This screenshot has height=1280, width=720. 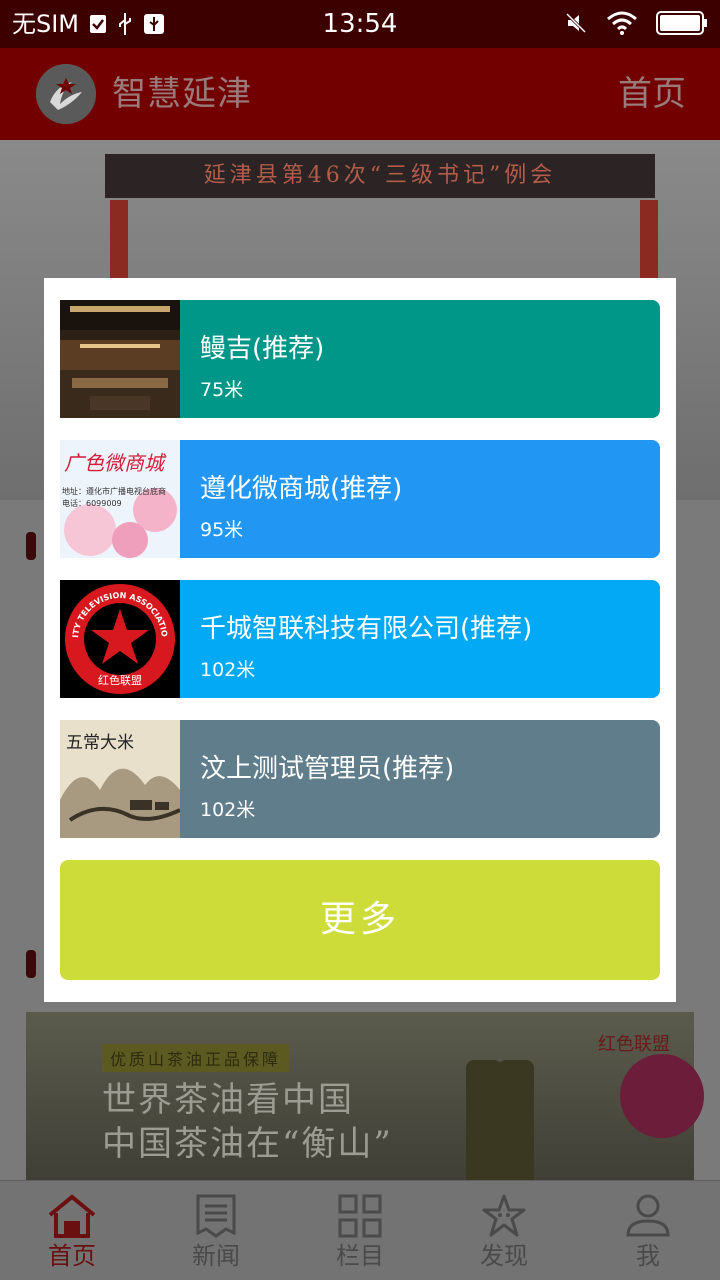 I want to click on merchant-distance: 95米, so click(x=222, y=530).